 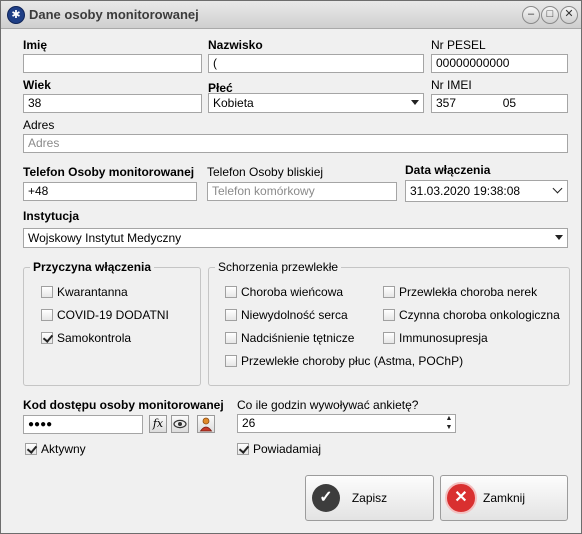 I want to click on kod-password-field: ●●●●, so click(x=83, y=424).